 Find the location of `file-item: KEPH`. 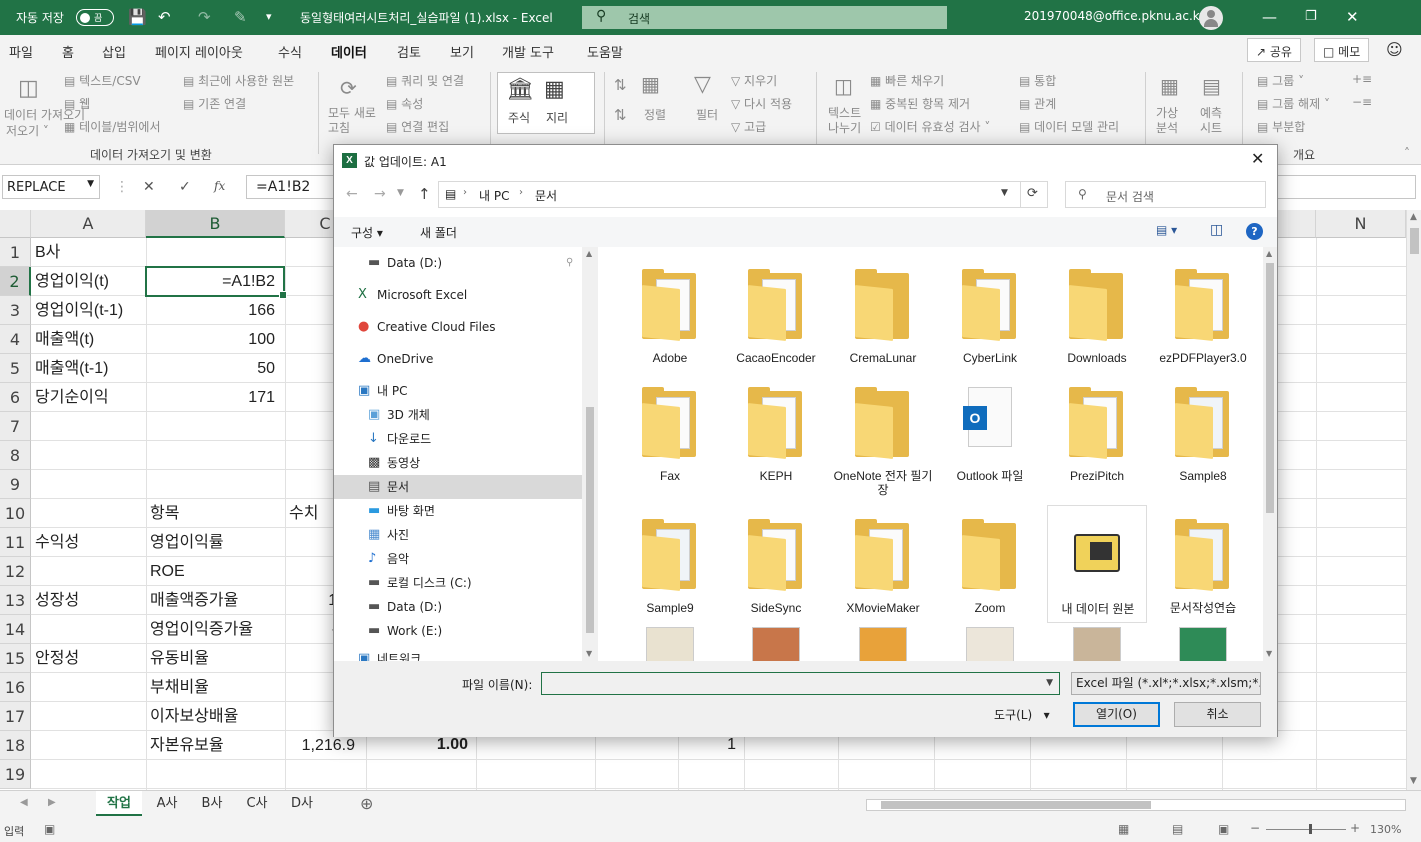

file-item: KEPH is located at coordinates (776, 432).